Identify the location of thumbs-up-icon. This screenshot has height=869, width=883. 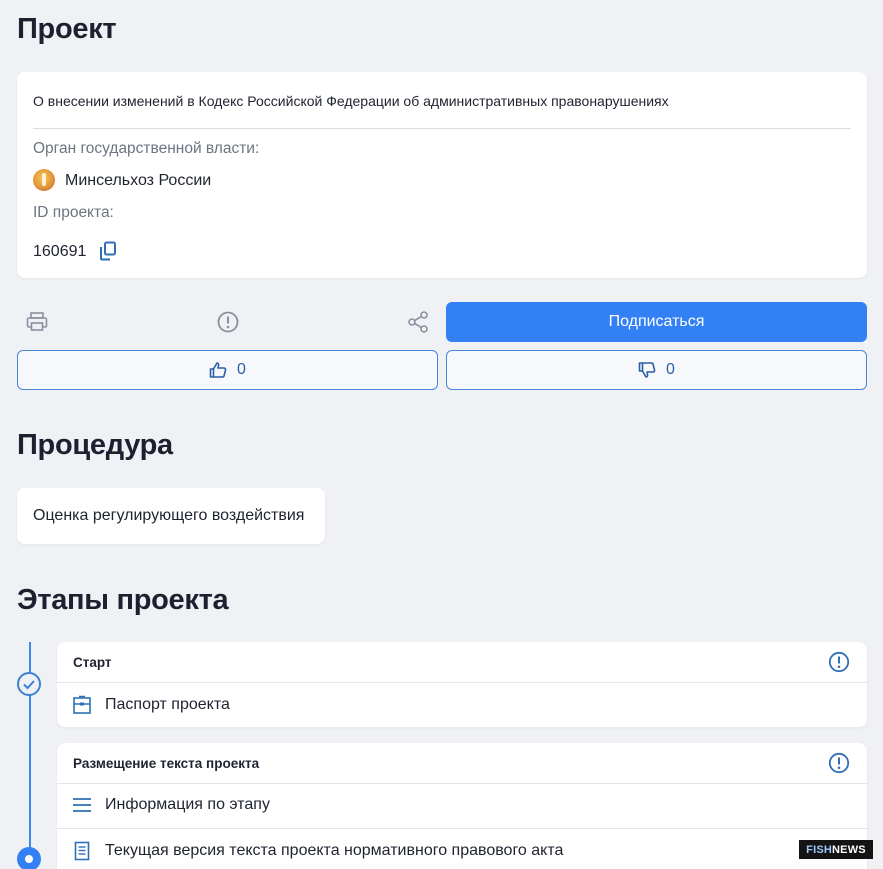
(218, 370).